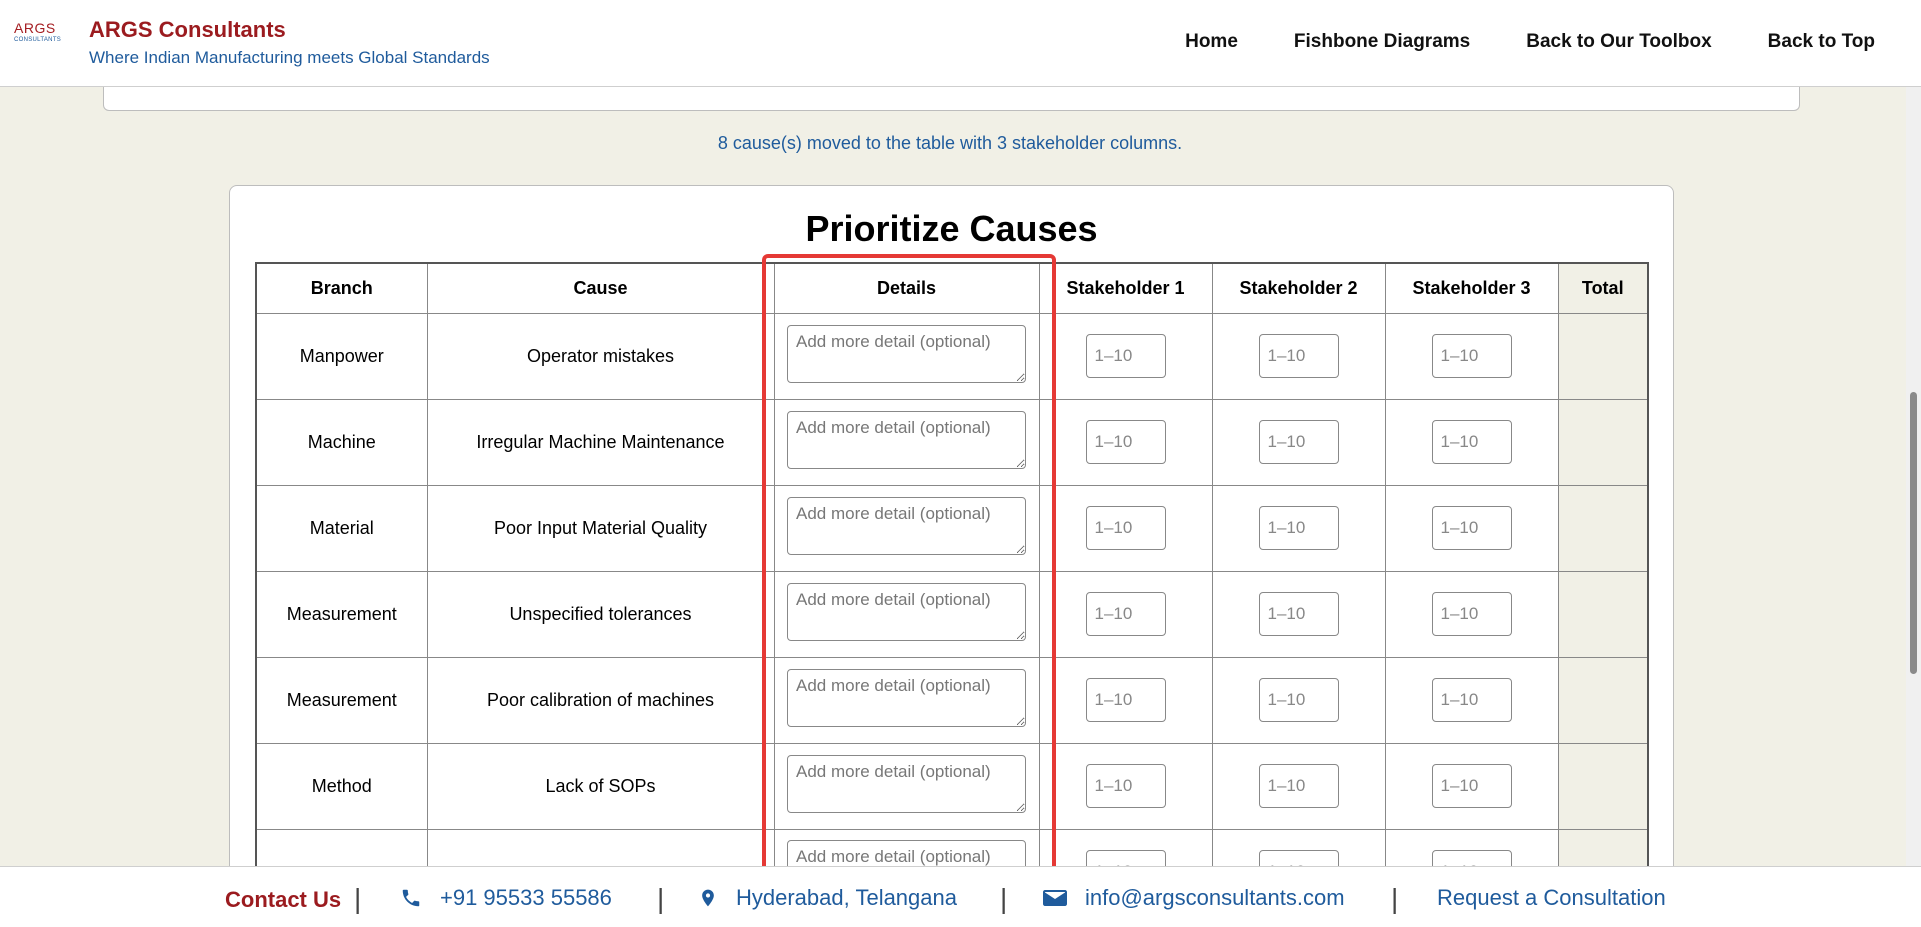  I want to click on phone-icon, so click(411, 898).